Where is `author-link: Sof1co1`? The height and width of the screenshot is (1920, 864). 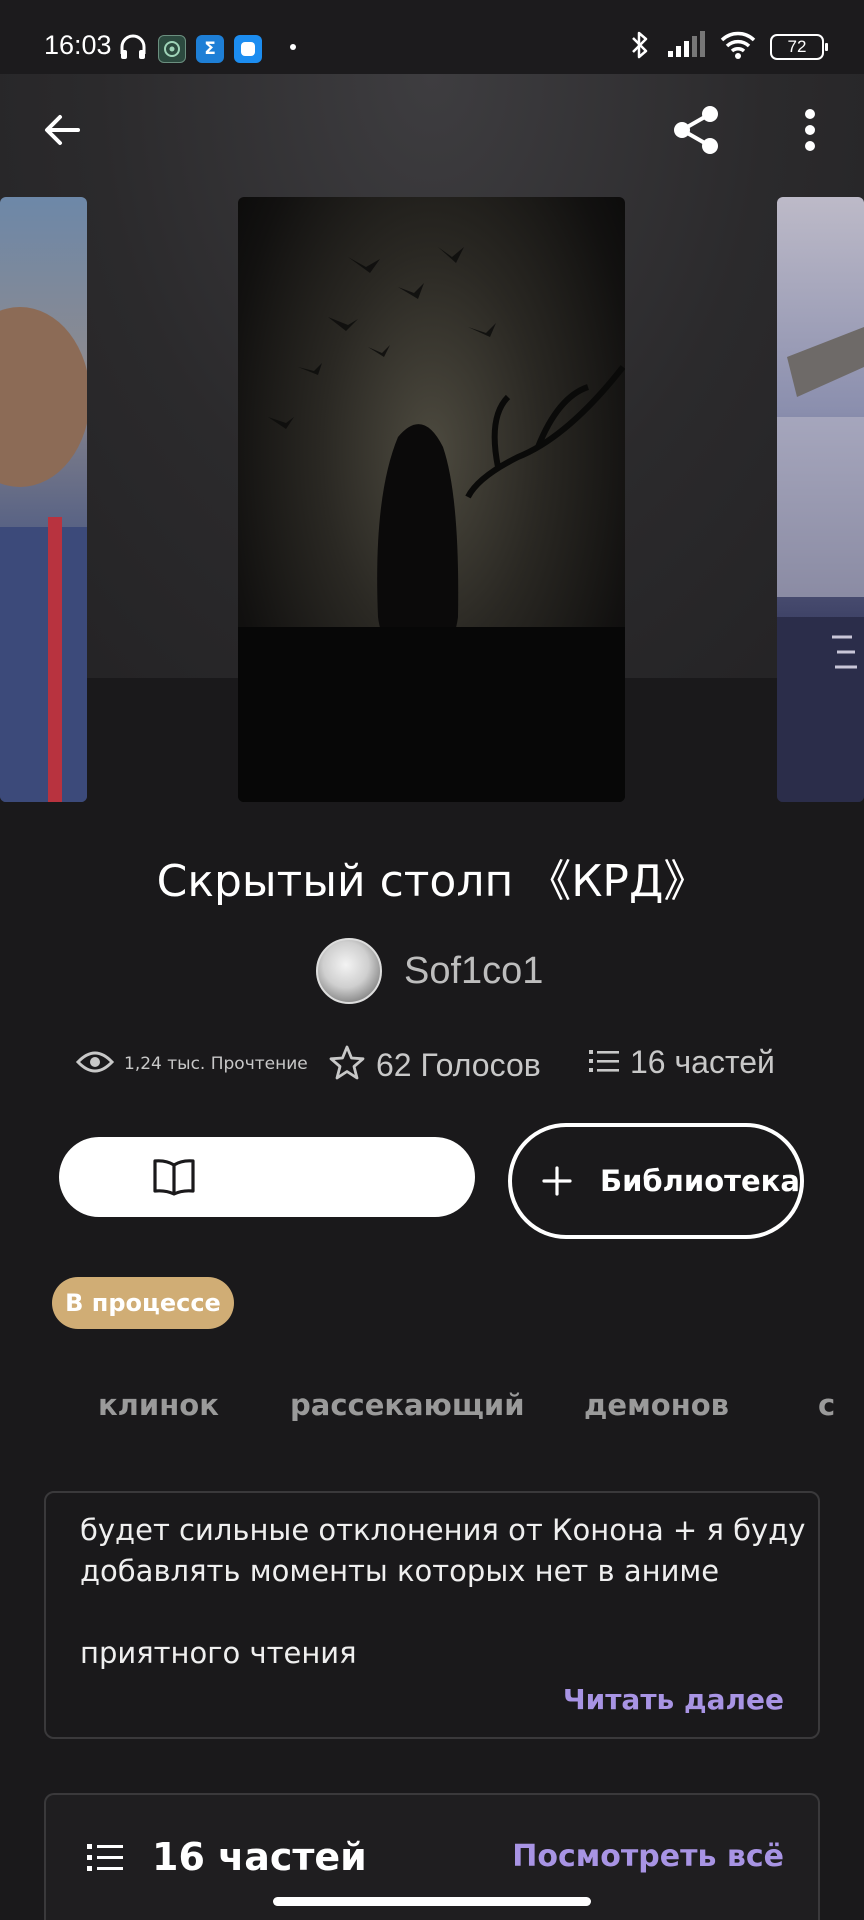
author-link: Sof1co1 is located at coordinates (429, 971).